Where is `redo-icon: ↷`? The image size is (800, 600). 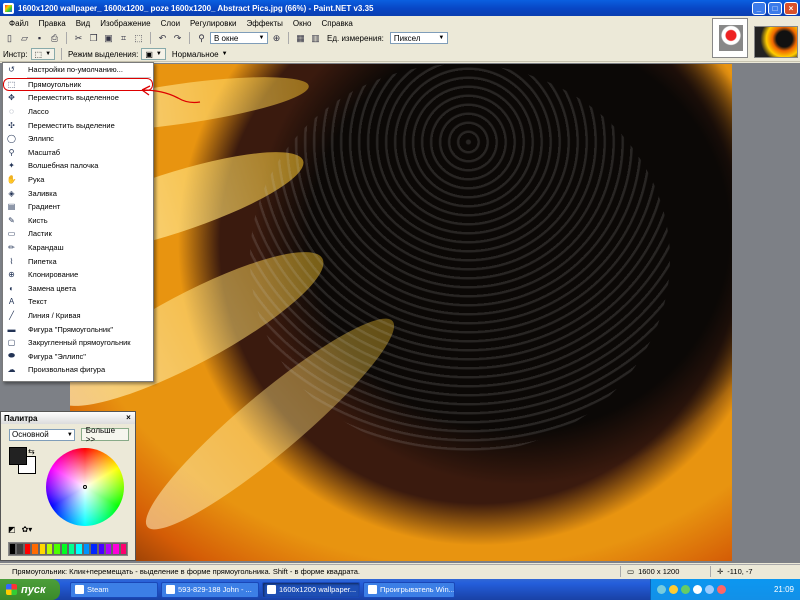
redo-icon: ↷ is located at coordinates (177, 38).